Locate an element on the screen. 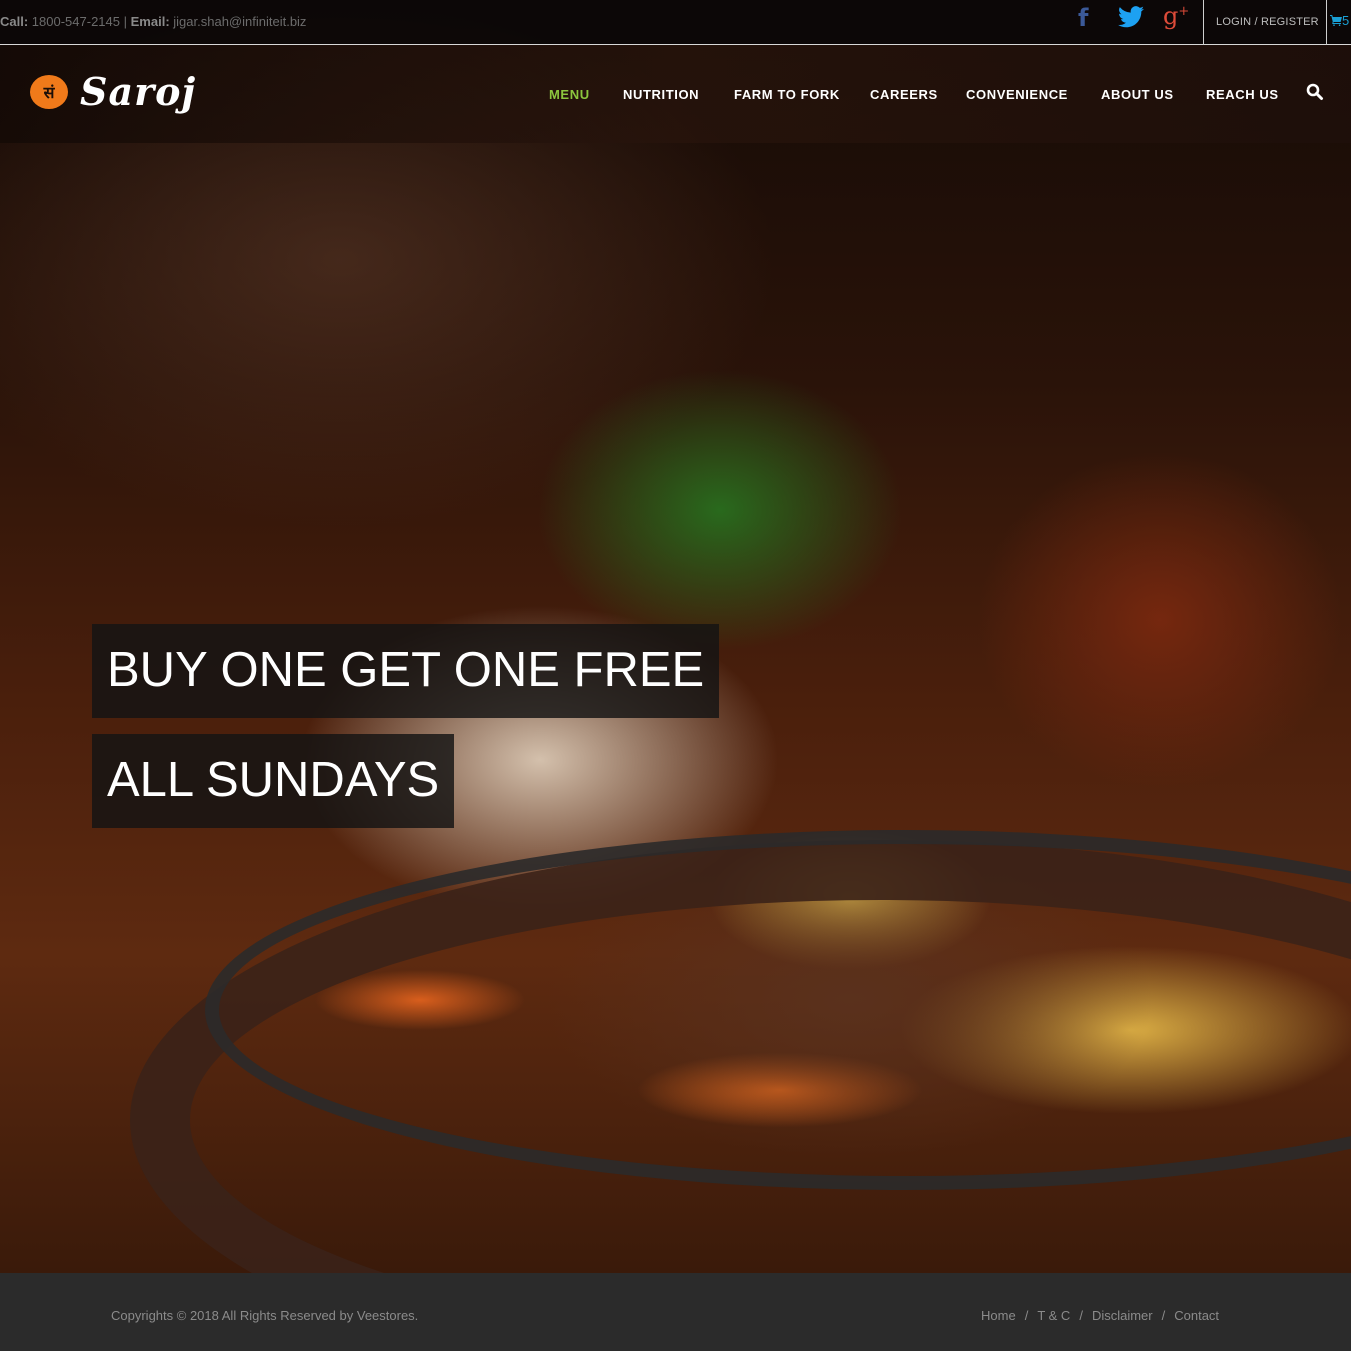 The height and width of the screenshot is (1351, 1351). footer-link-contact: Contact is located at coordinates (1196, 1315).